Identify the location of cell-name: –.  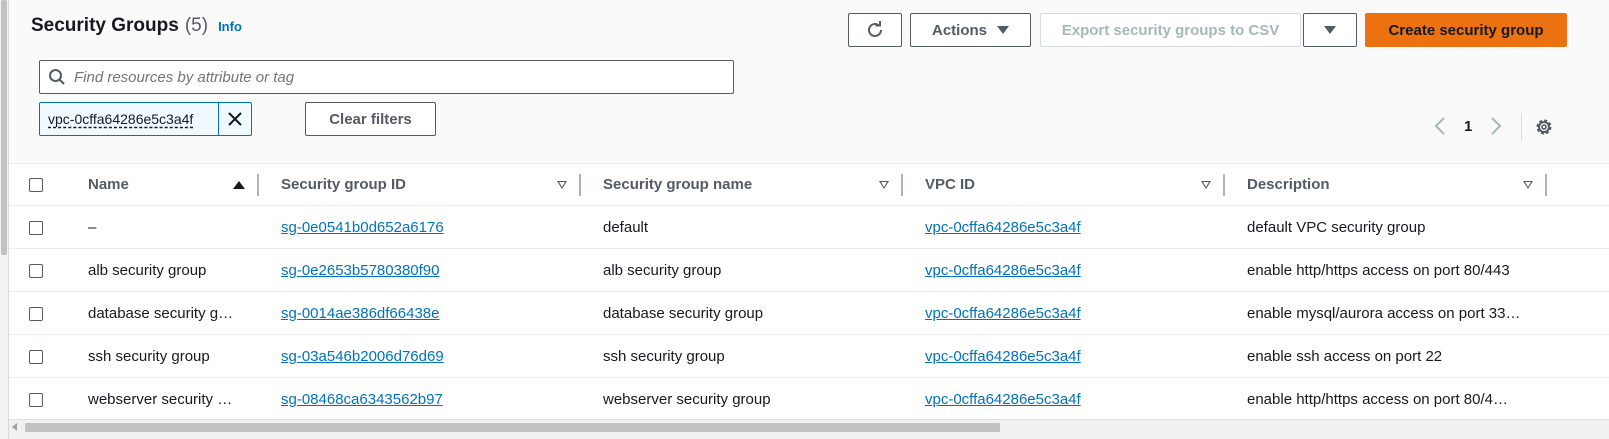
(92, 227).